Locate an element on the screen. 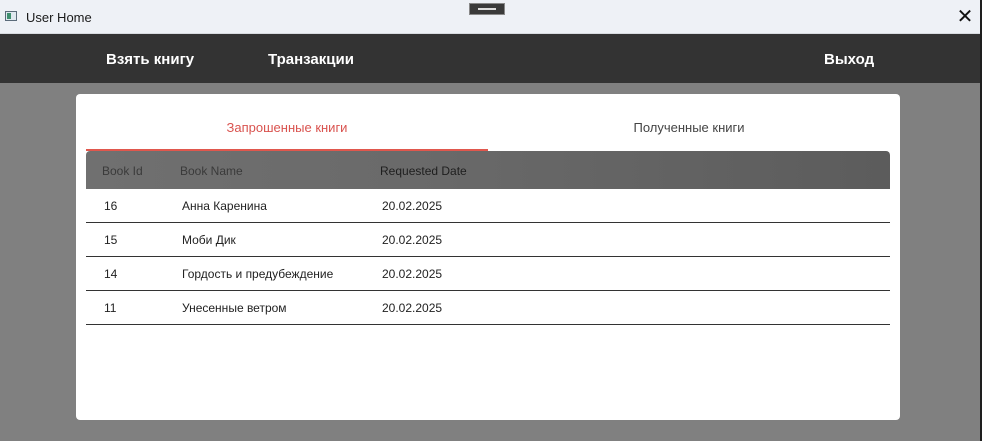  table-row: 15 Моби Дик 20.02.2025 is located at coordinates (488, 240).